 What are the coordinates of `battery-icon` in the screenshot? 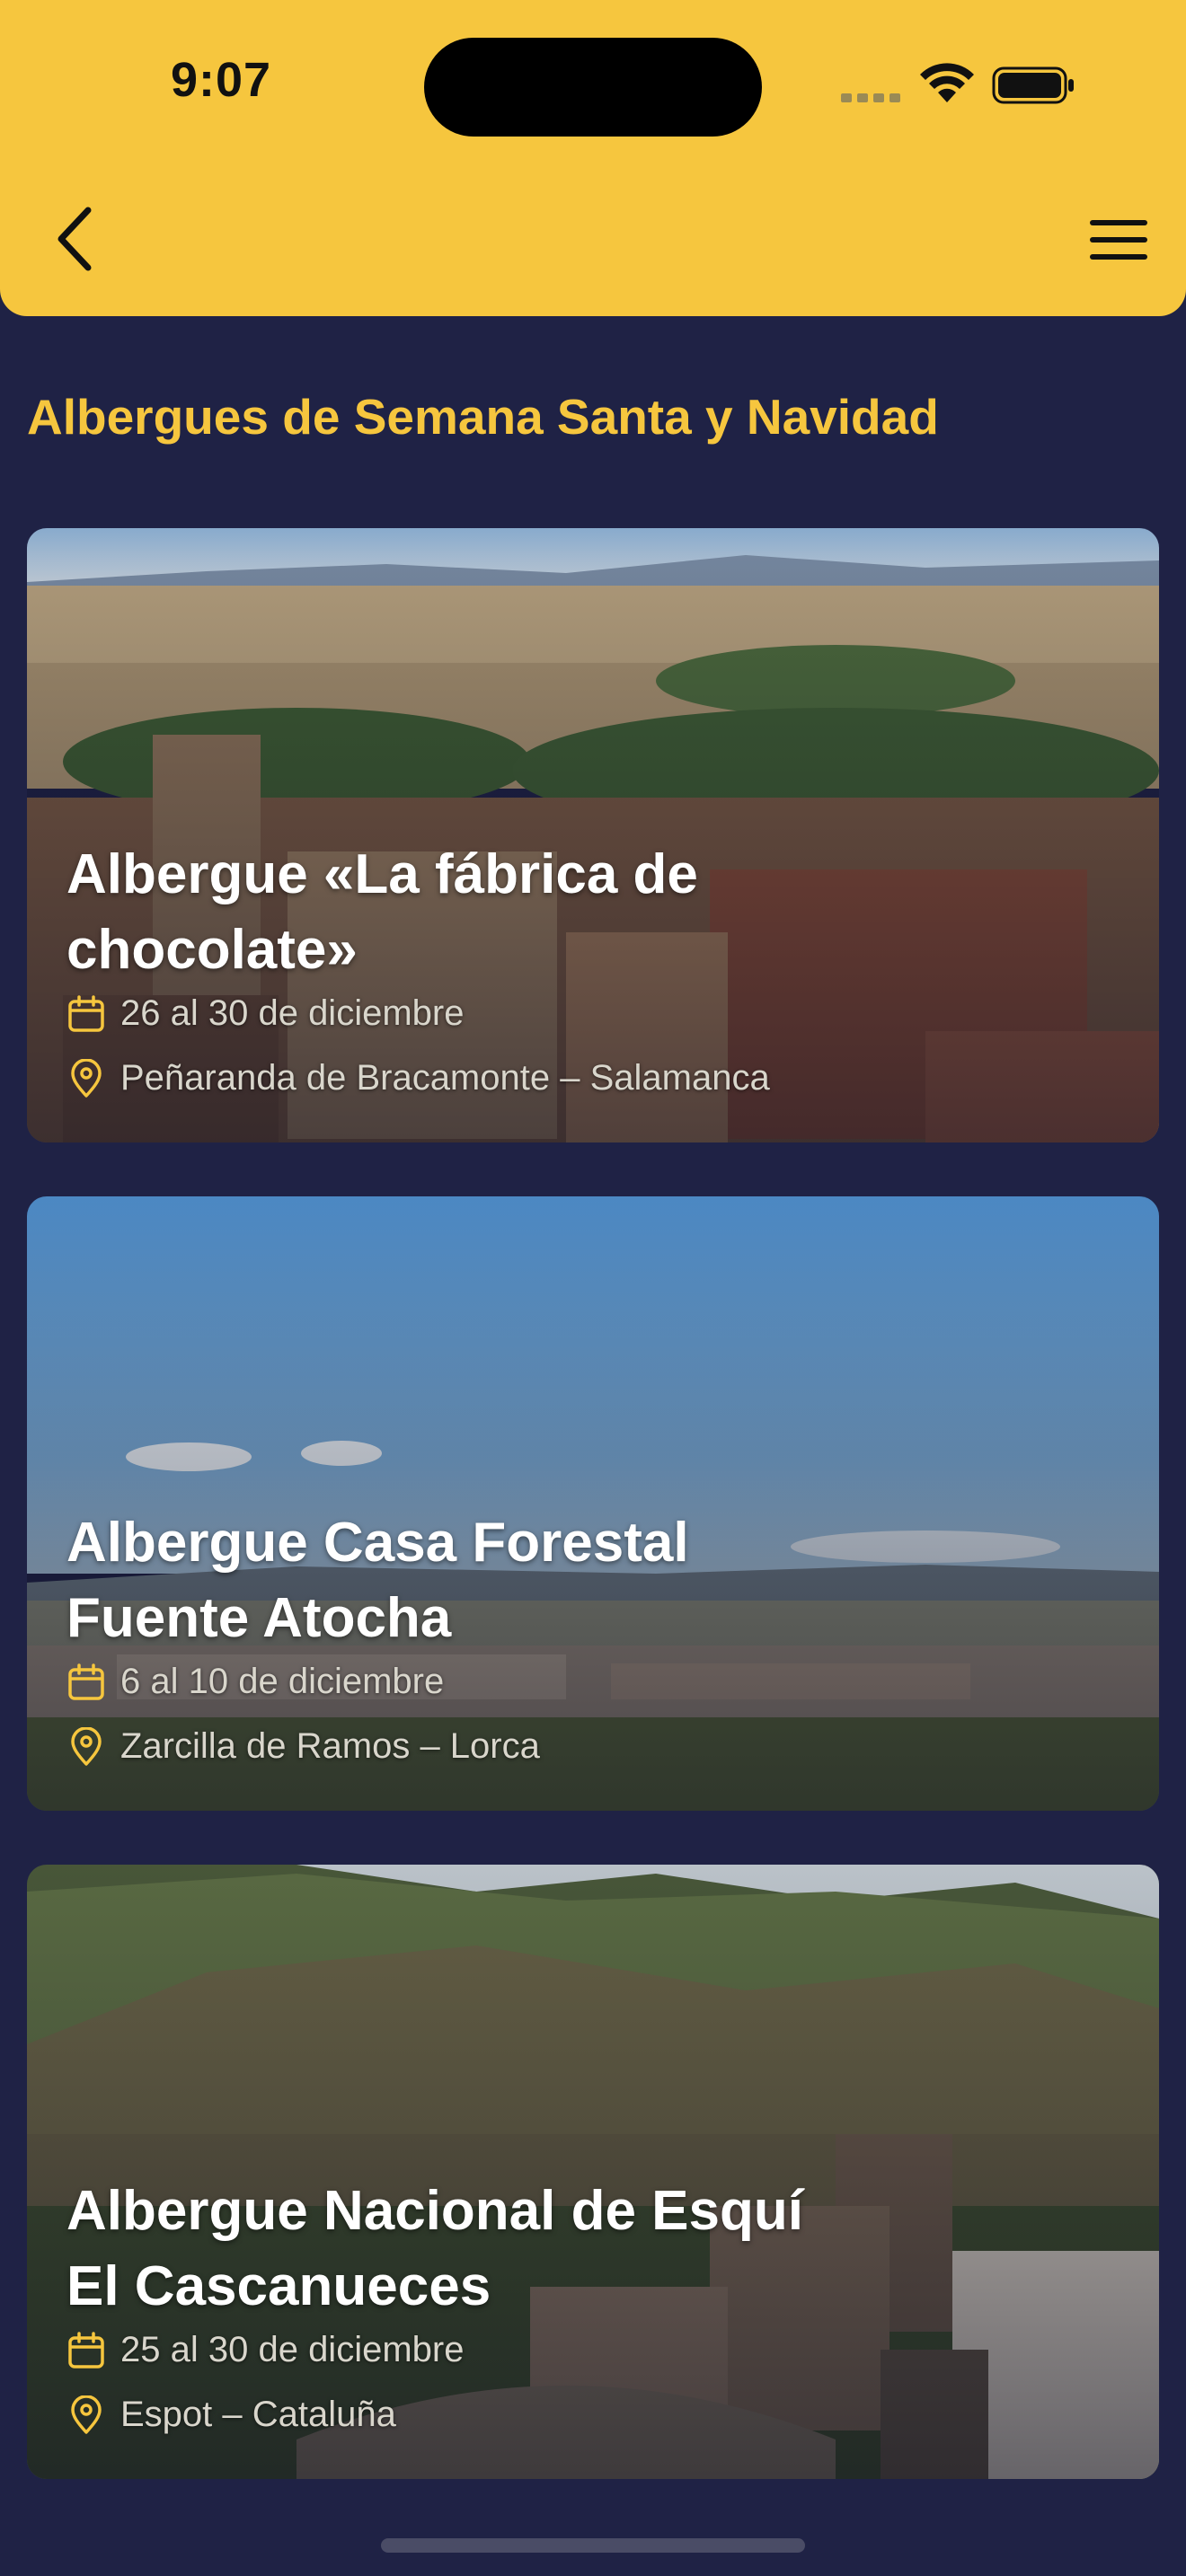 It's located at (1033, 85).